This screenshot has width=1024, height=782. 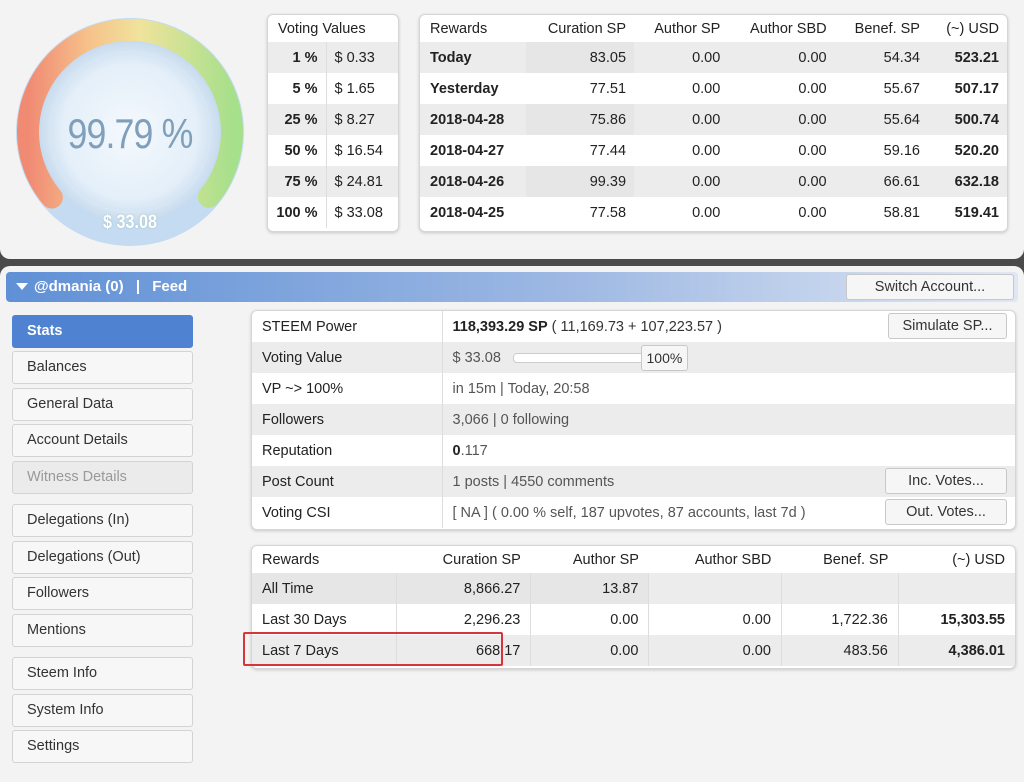 What do you see at coordinates (347, 388) in the screenshot?
I see `vp-label: VP ~> 100%` at bounding box center [347, 388].